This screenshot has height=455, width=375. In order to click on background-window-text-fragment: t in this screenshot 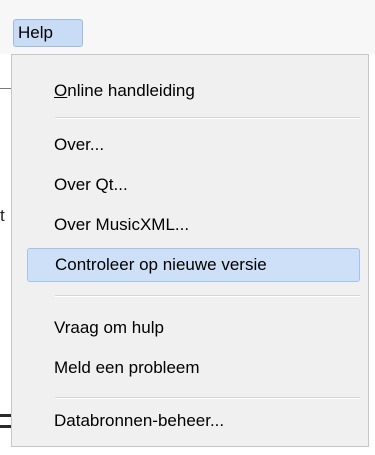, I will do `click(2, 215)`.